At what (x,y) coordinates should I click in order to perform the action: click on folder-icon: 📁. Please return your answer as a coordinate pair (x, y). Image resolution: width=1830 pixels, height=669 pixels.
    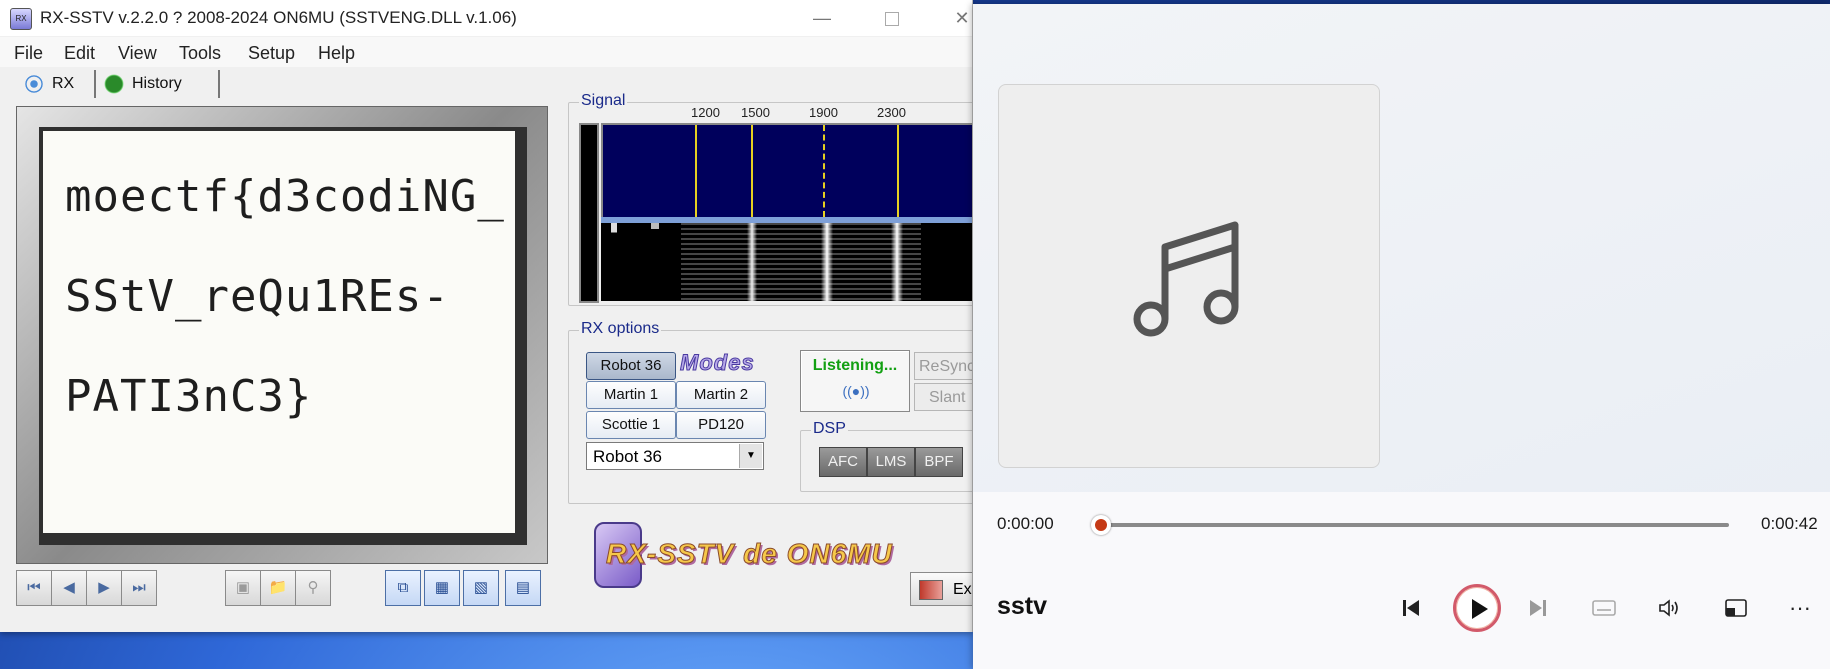
    Looking at the image, I should click on (278, 587).